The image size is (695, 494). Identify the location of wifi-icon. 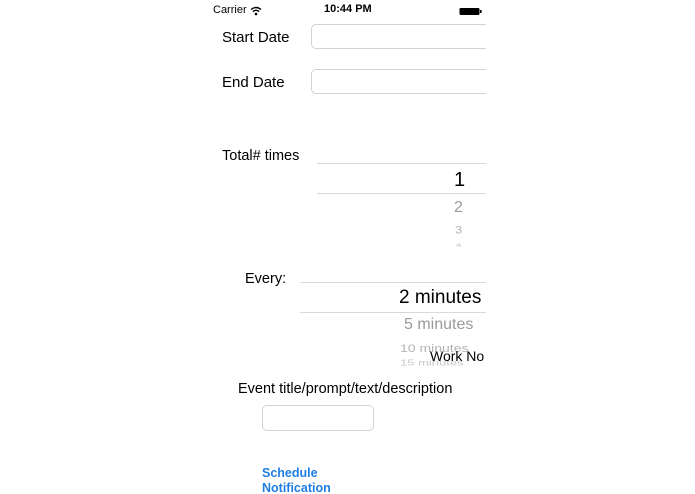
(256, 9).